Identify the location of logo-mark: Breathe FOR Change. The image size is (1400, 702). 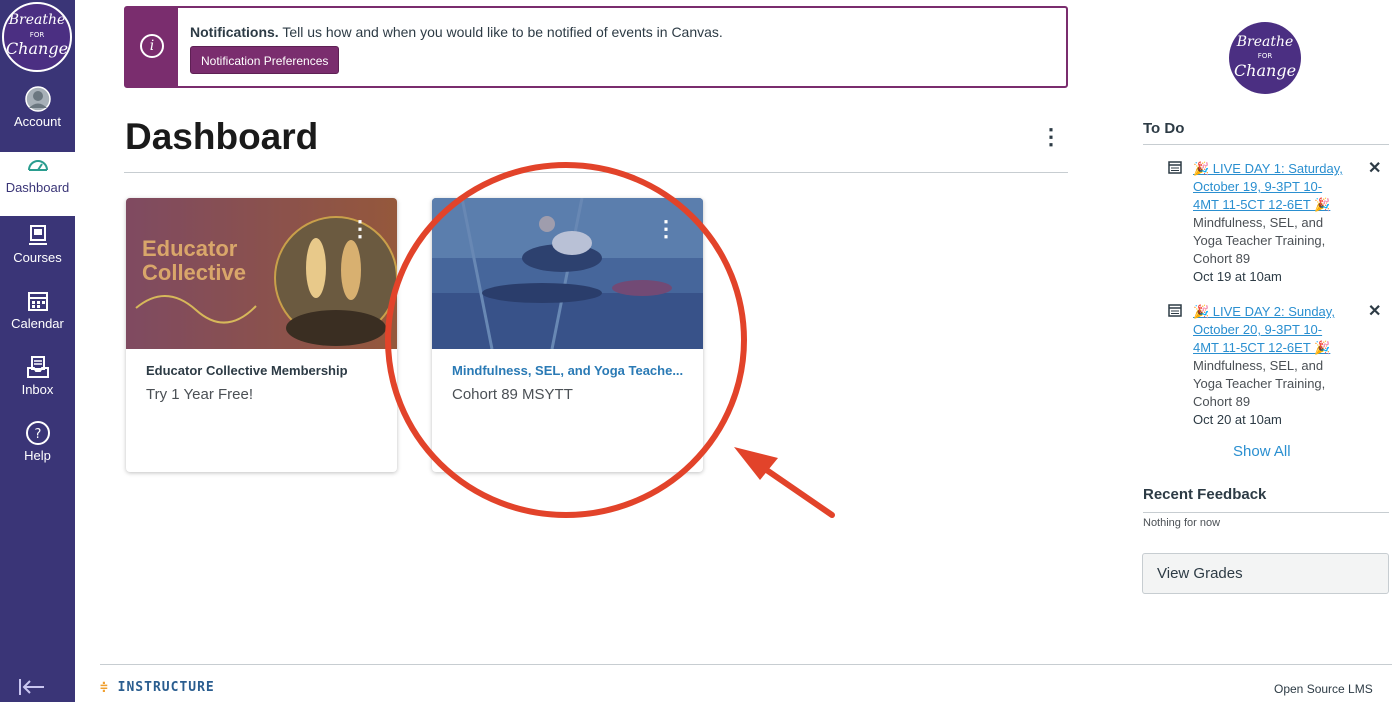
(37, 35).